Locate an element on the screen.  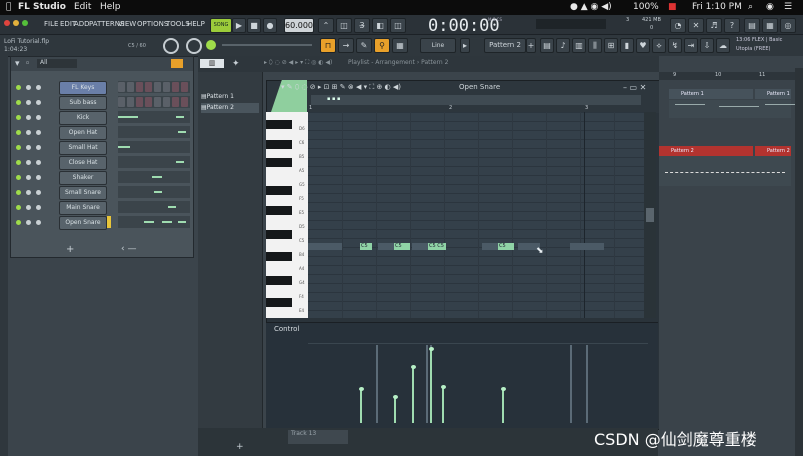
metronome-icon: ⌃ is located at coordinates (326, 25).